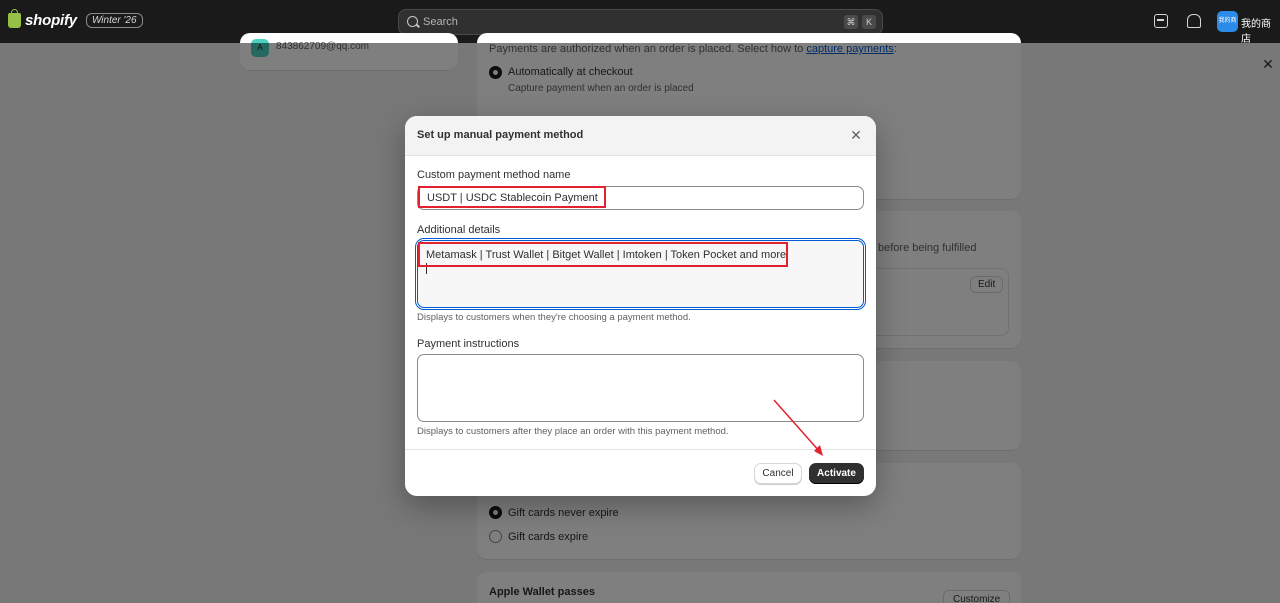 The image size is (1280, 603). I want to click on instructions-label: Payment instructions, so click(468, 344).